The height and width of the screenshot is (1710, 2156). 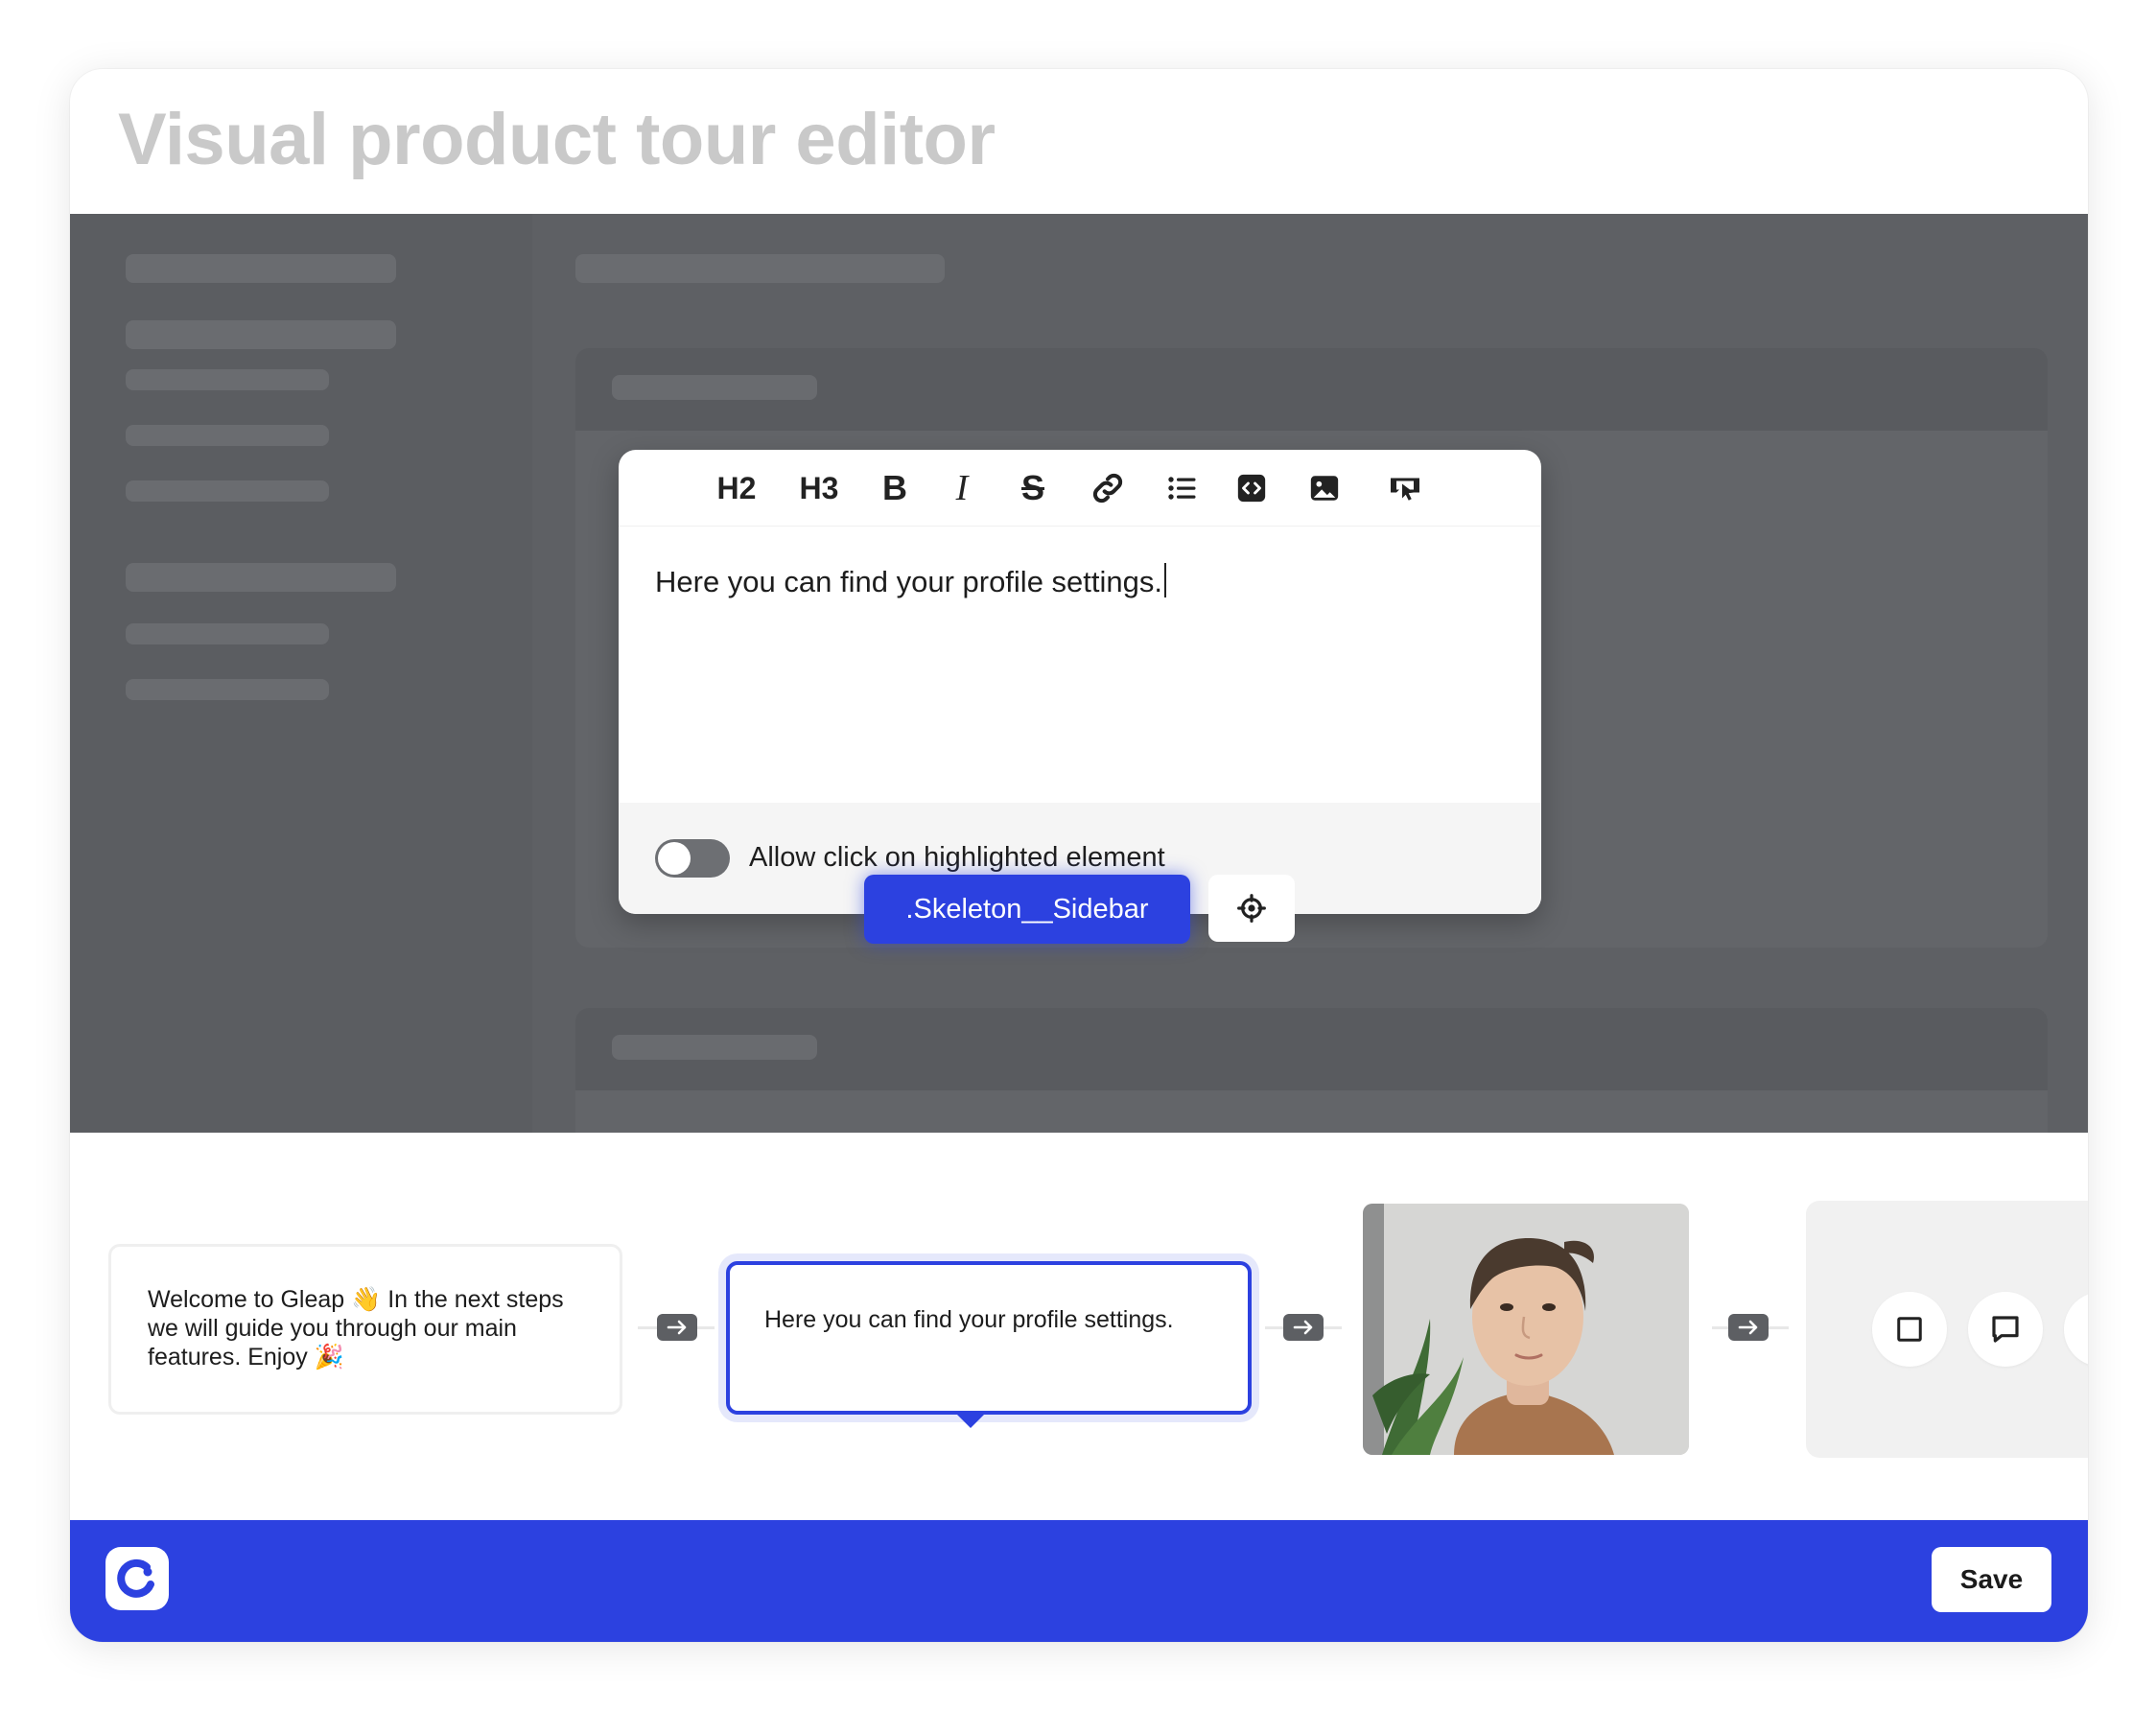 What do you see at coordinates (962, 488) in the screenshot?
I see `italic-button: I` at bounding box center [962, 488].